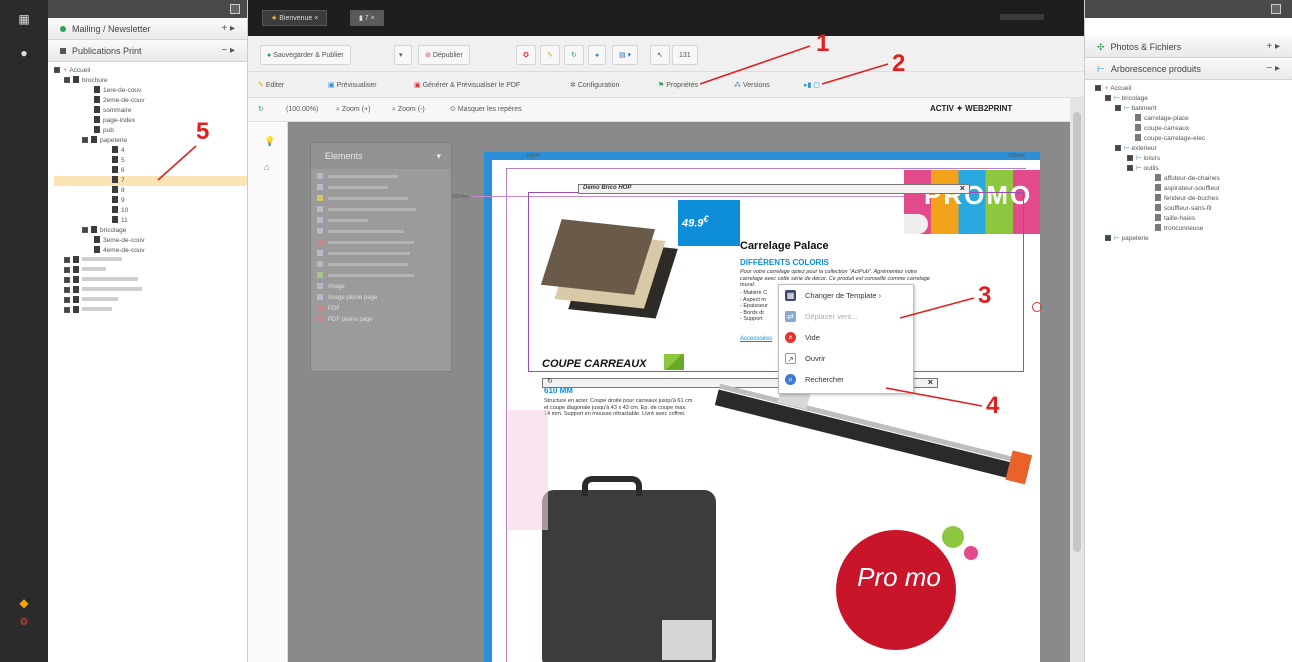  I want to click on annotation-label-4: 4, so click(993, 405).